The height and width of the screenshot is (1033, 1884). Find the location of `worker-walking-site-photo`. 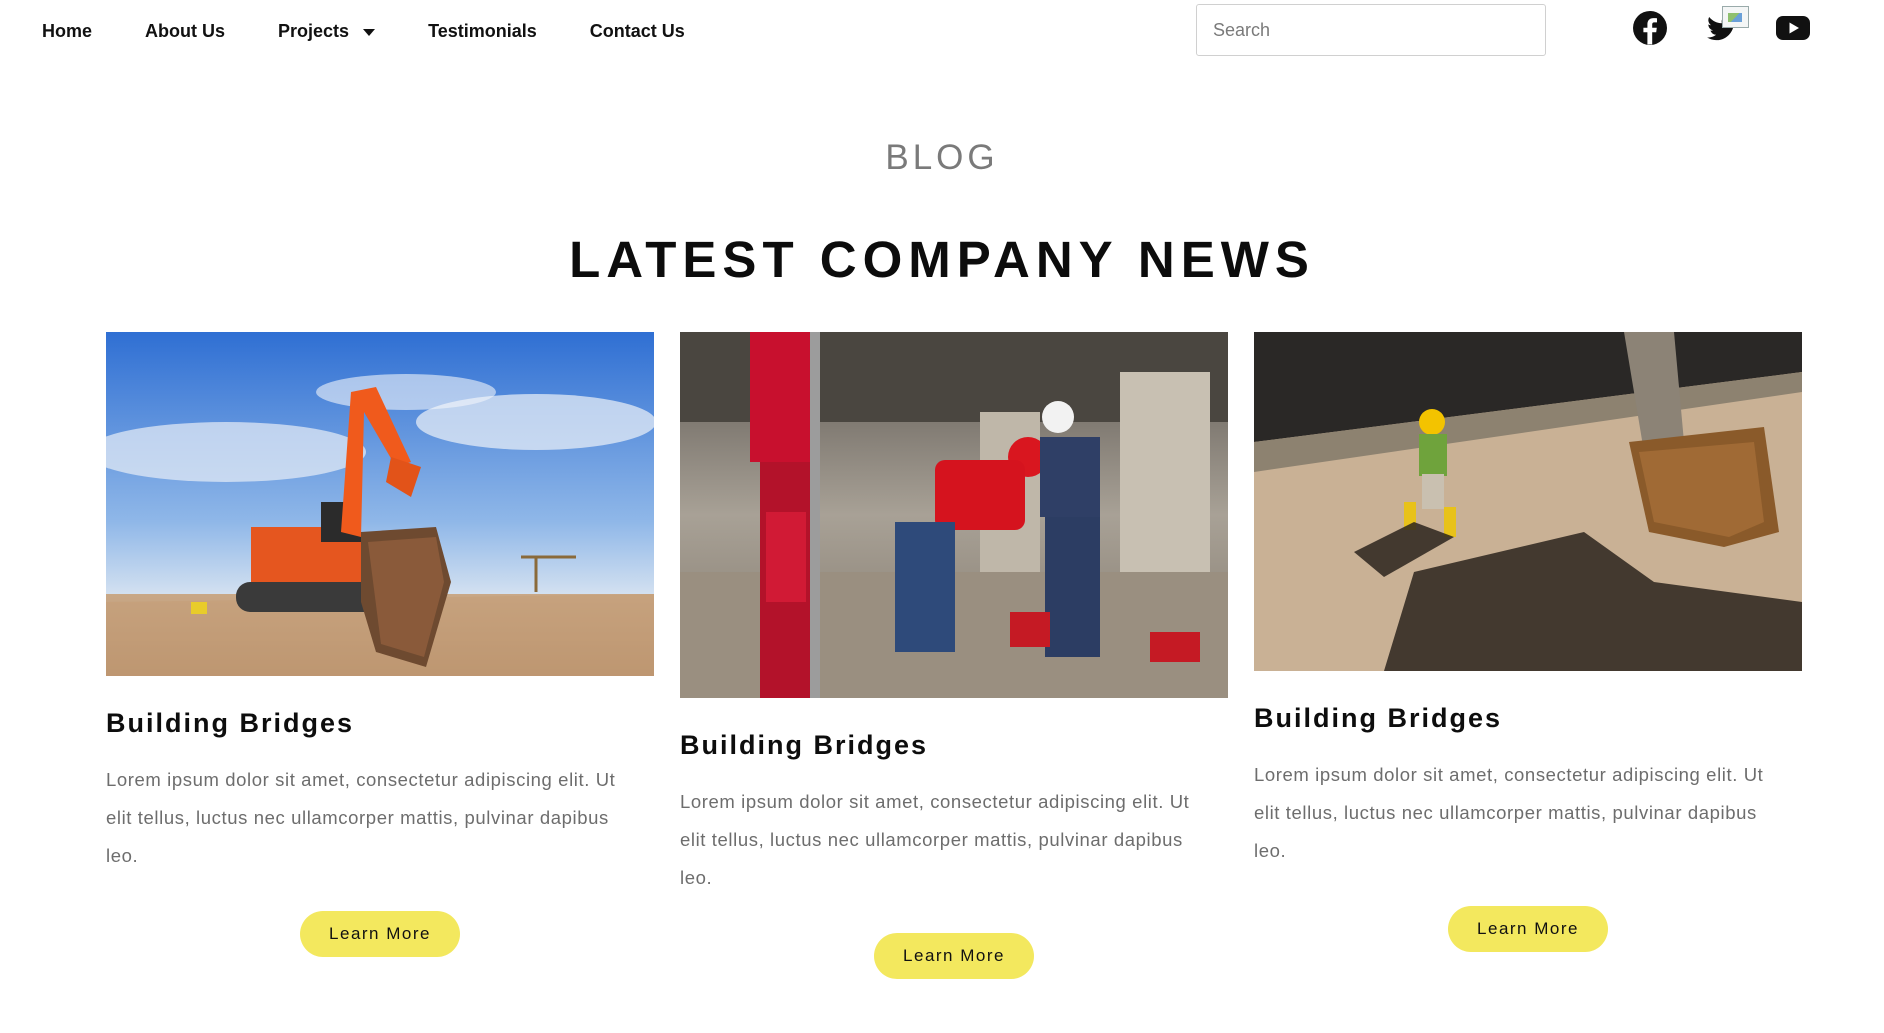

worker-walking-site-photo is located at coordinates (1528, 501).